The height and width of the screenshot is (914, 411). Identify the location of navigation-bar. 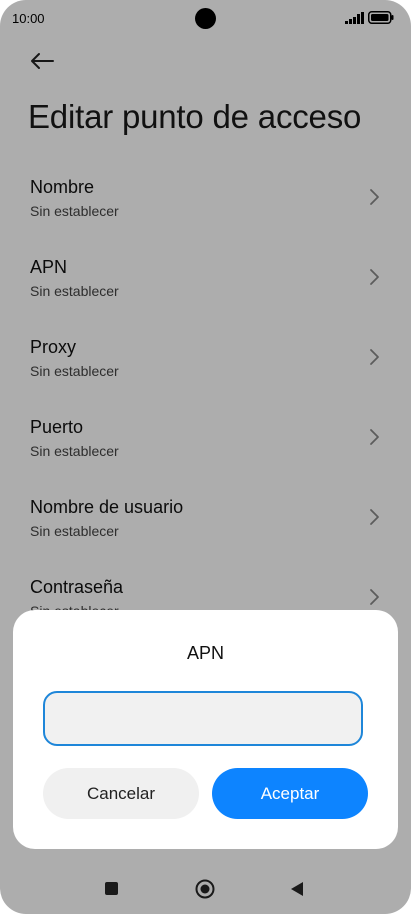
(205, 888).